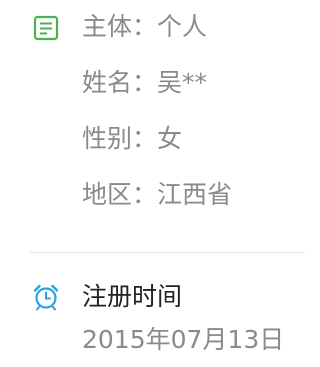 The width and height of the screenshot is (320, 367). I want to click on registration-date: 2015年07月13日, so click(183, 339).